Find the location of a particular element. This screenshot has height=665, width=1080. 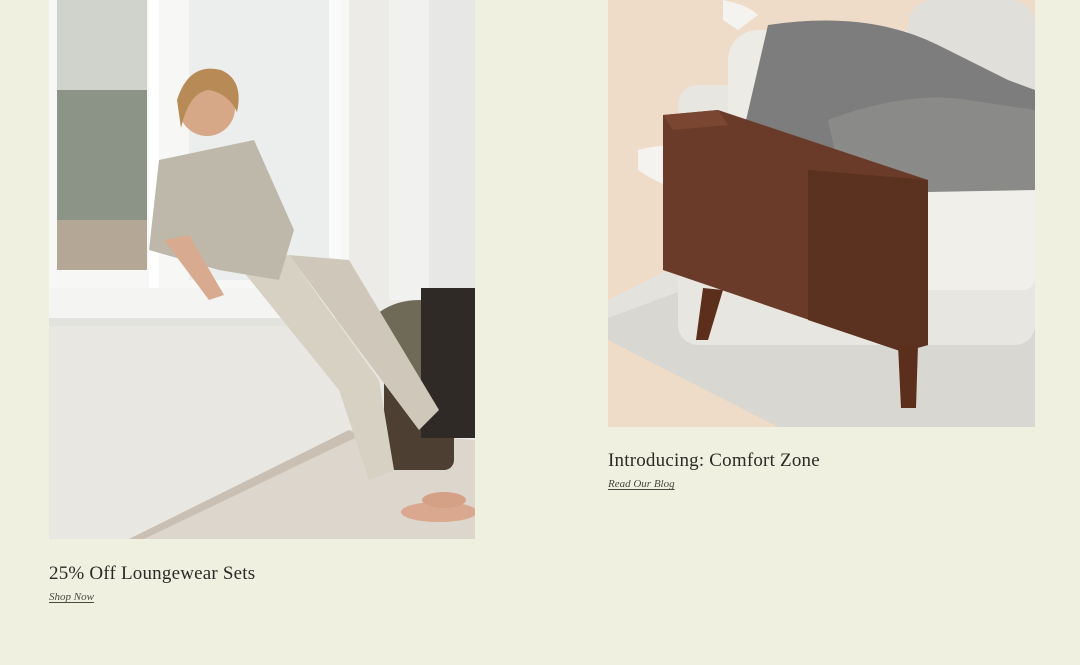

promo-title: 25% Off Loungewear Sets is located at coordinates (152, 573).